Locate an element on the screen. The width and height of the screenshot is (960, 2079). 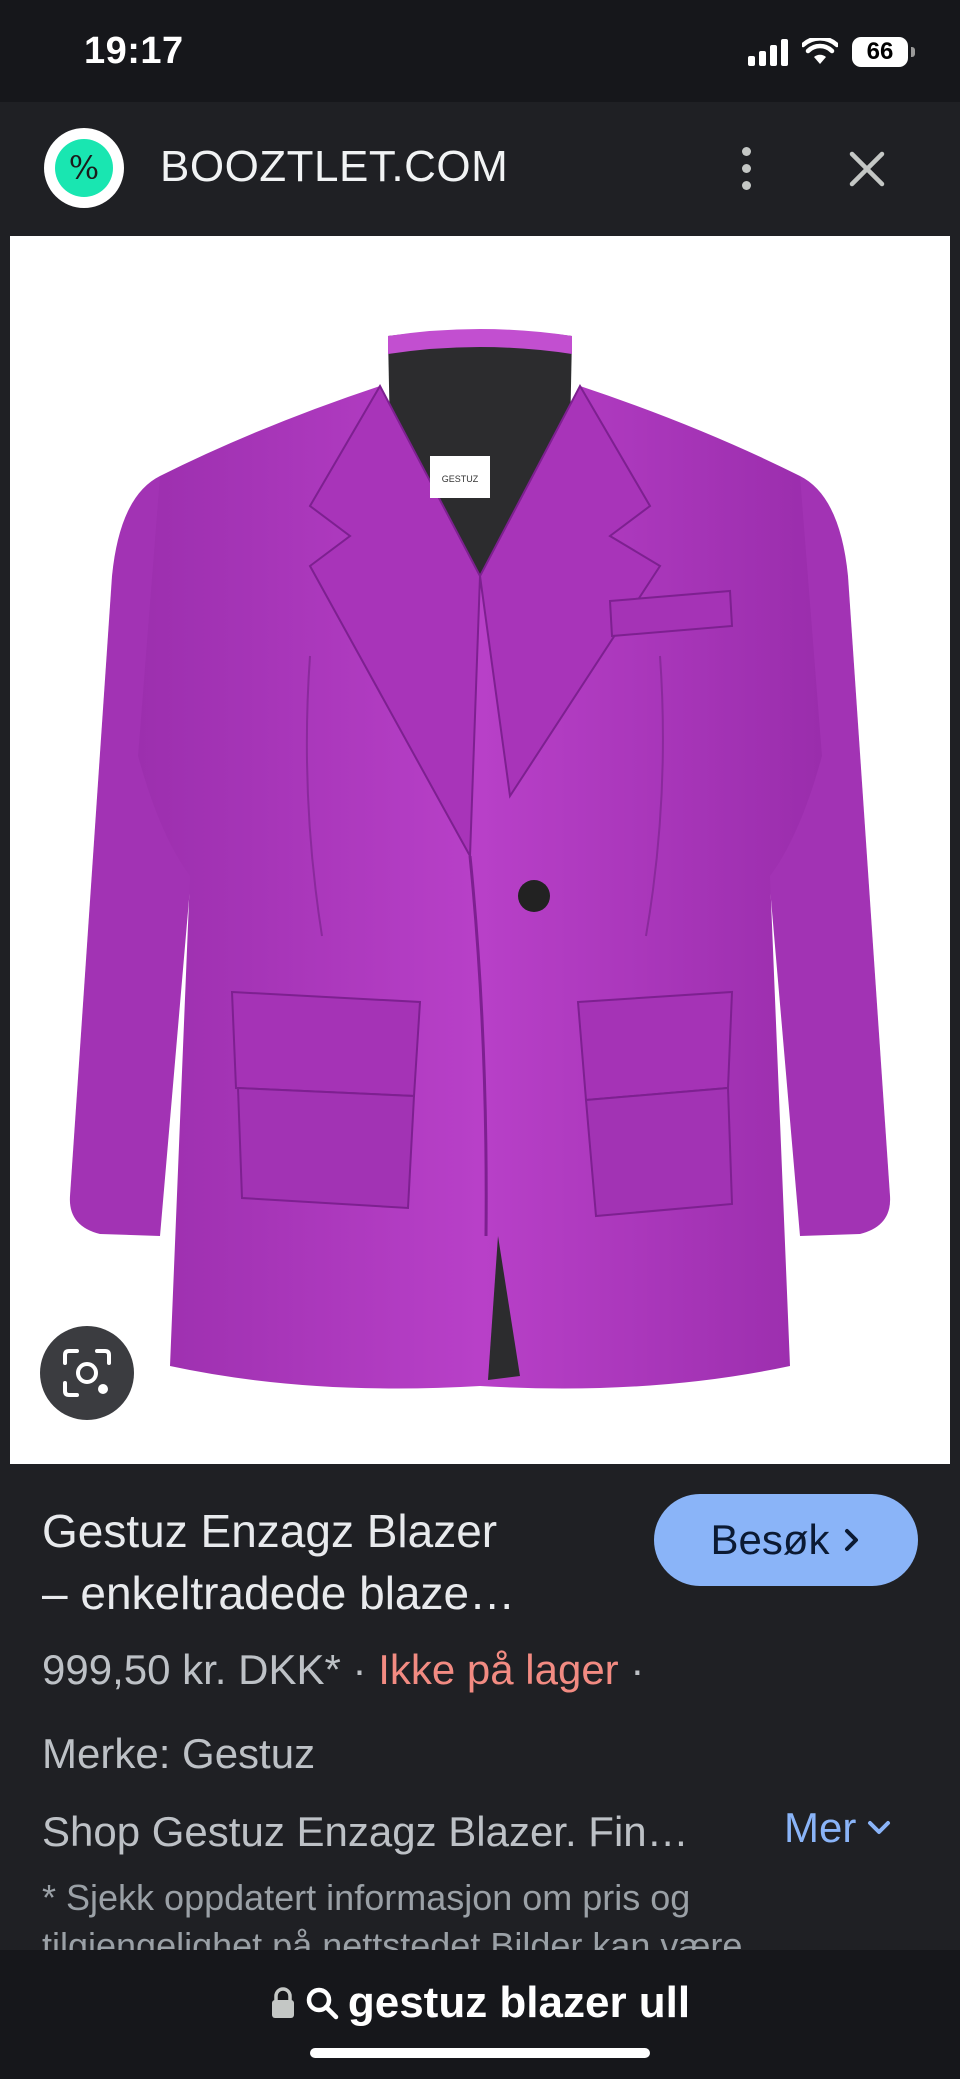
visit-button-label: Besøk is located at coordinates (770, 1539).